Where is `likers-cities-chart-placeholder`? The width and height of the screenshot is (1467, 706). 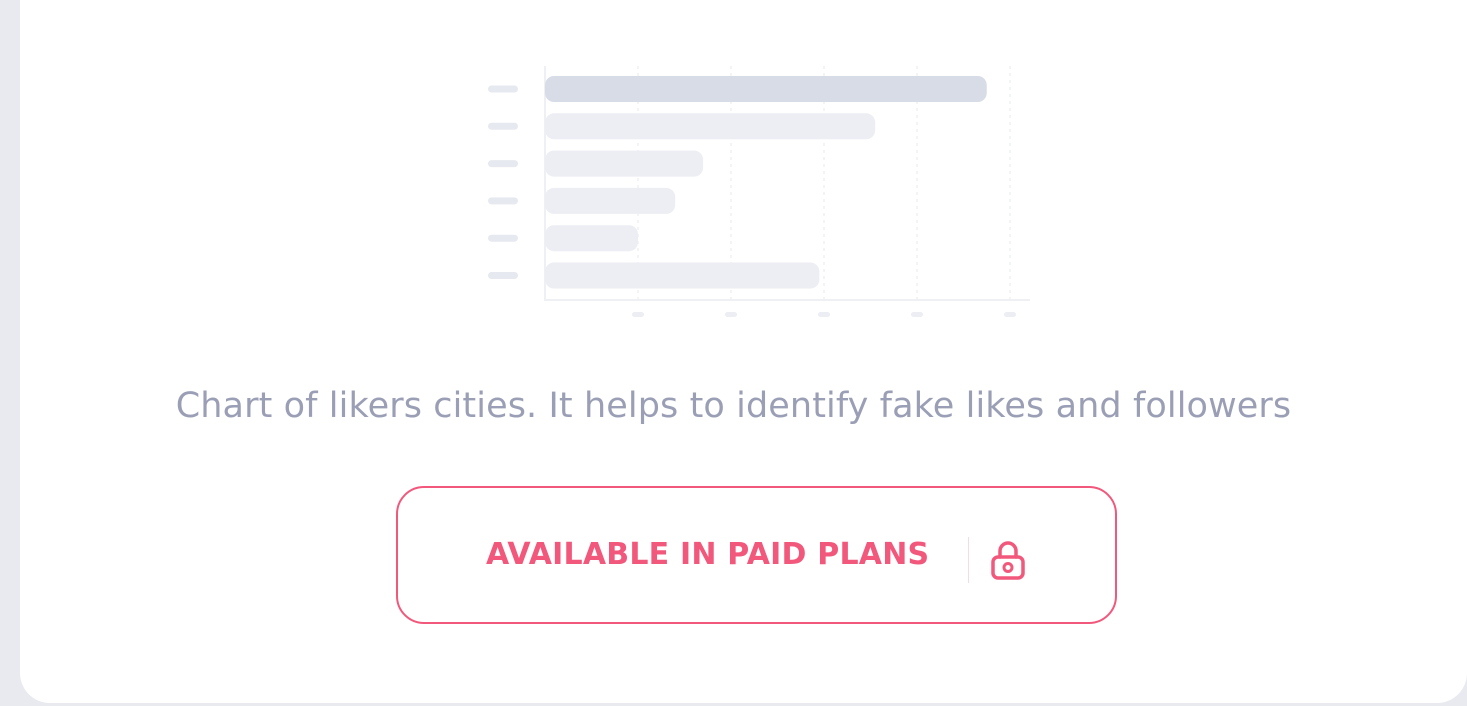
likers-cities-chart-placeholder is located at coordinates (755, 193).